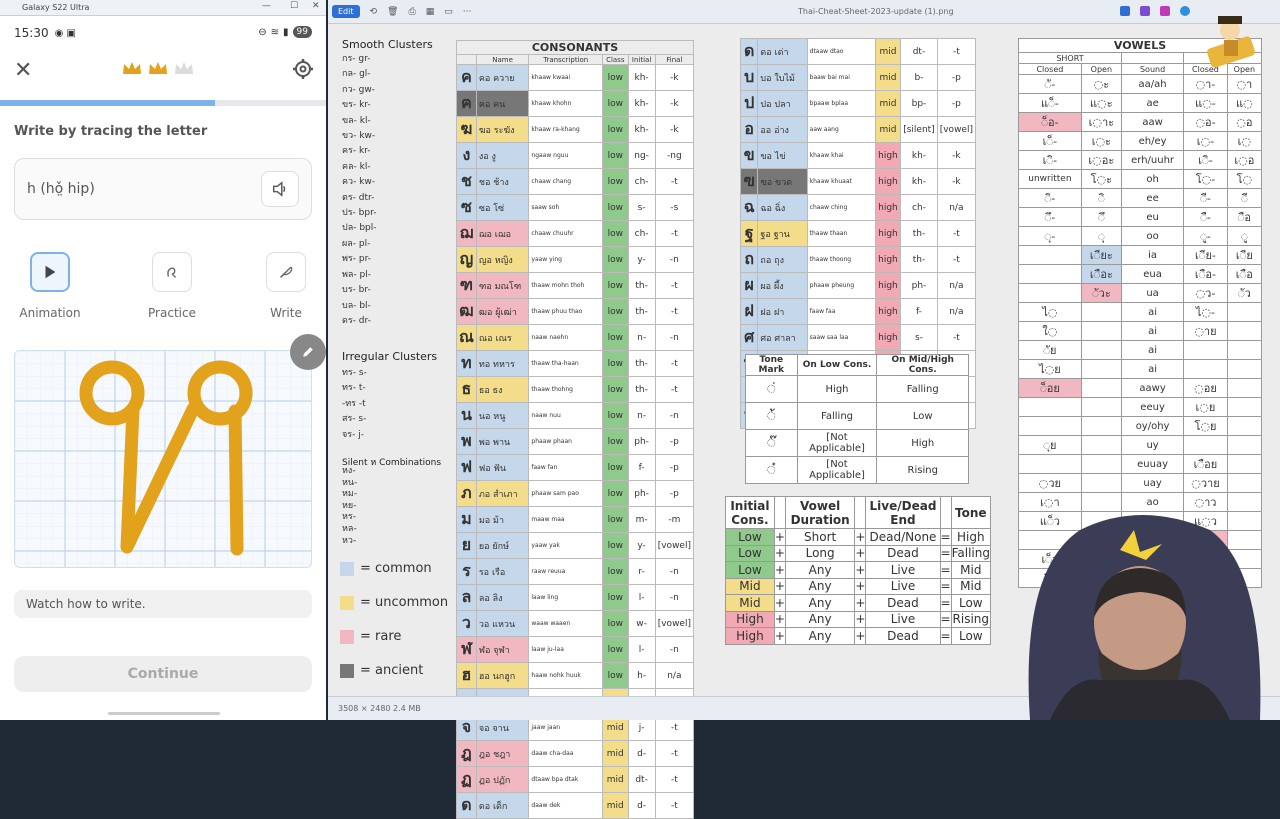 The image size is (1280, 819). I want to click on vowel-cell: เ◌ือะ, so click(1101, 274).